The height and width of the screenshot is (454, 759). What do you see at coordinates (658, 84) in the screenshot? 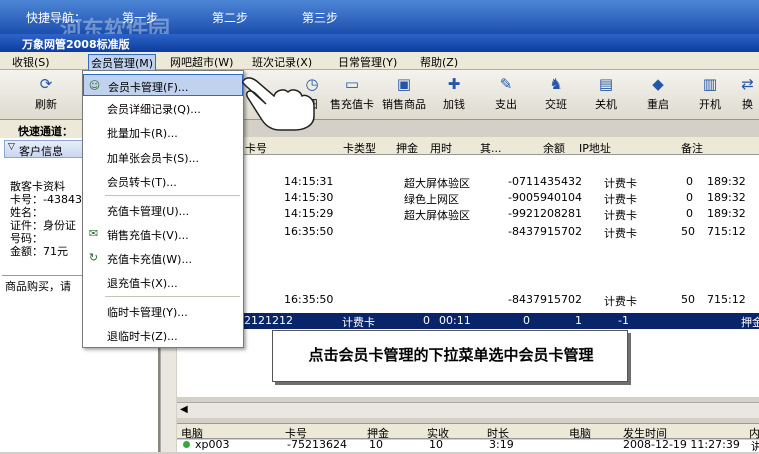
I see `restart-icon: ◆` at bounding box center [658, 84].